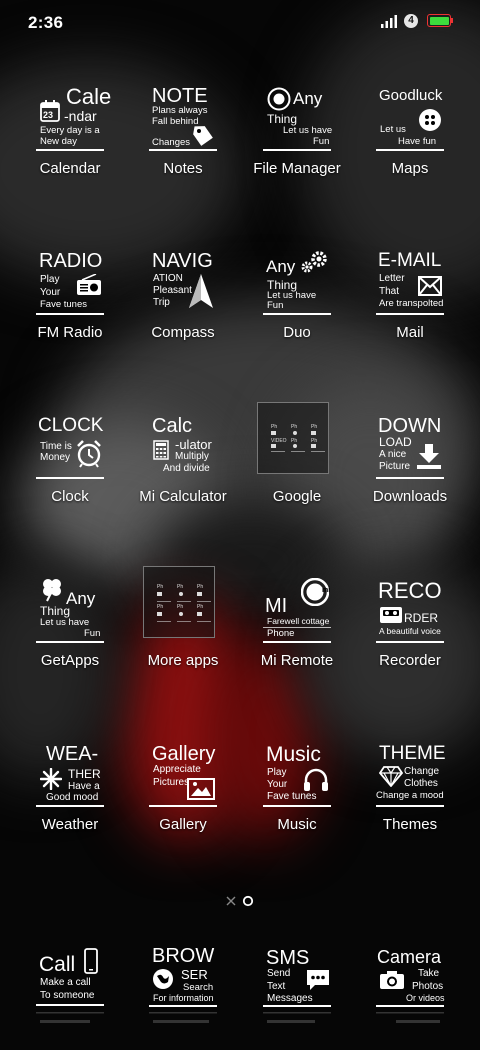 This screenshot has height=1050, width=480. I want to click on clover-icon, so click(52, 590).